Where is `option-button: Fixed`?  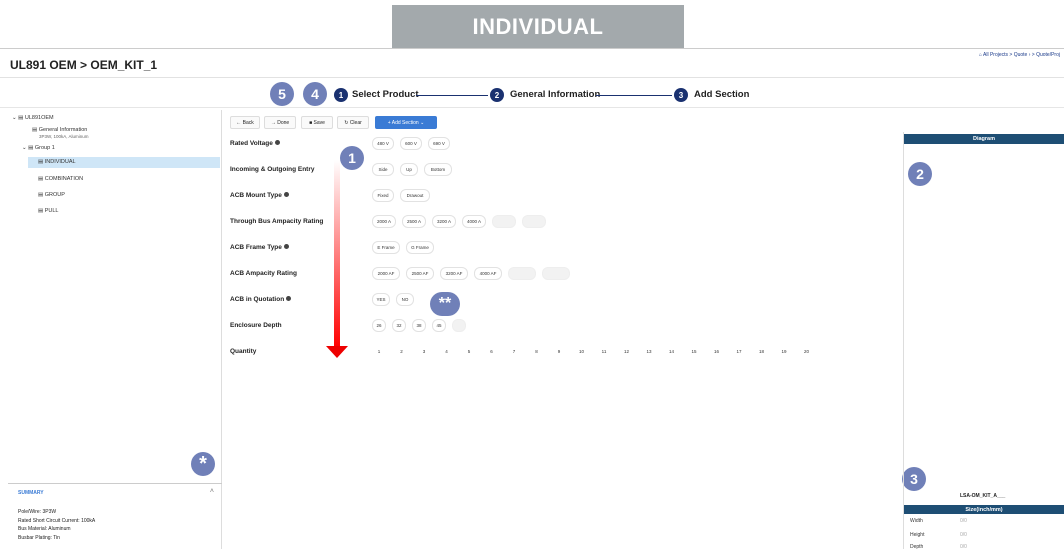
option-button: Fixed is located at coordinates (383, 195).